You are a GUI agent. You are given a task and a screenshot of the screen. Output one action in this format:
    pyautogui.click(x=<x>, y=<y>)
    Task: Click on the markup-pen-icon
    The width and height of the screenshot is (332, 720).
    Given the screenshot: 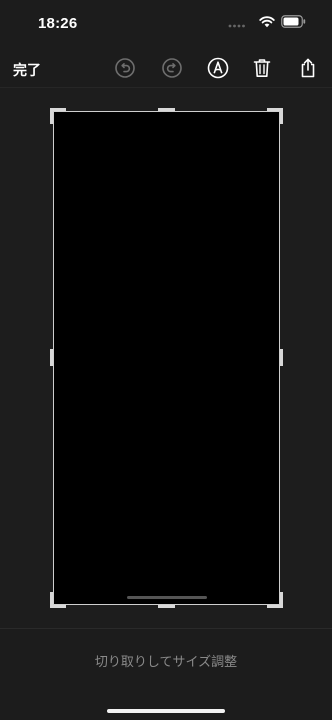 What is the action you would take?
    pyautogui.click(x=218, y=68)
    